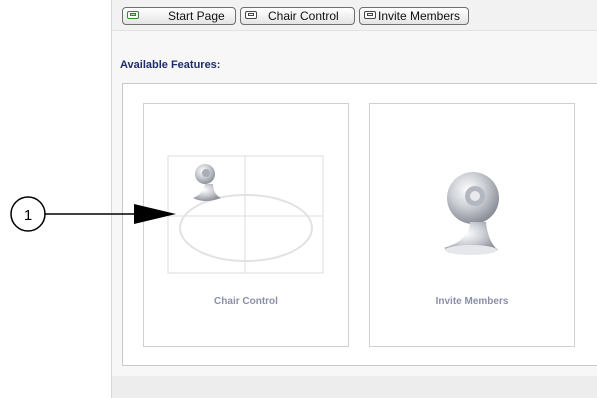  Describe the element at coordinates (93, 214) in the screenshot. I see `callout-annotation: 1` at that location.